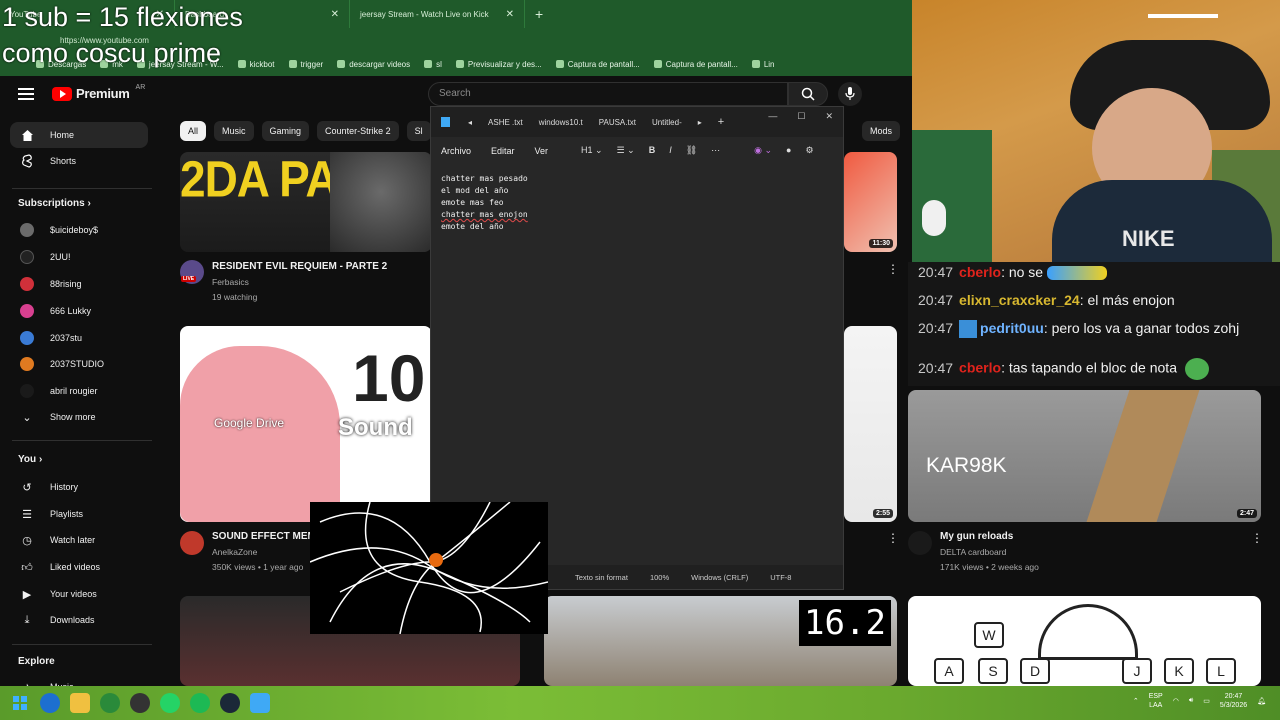 The width and height of the screenshot is (1280, 720). What do you see at coordinates (1191, 701) in the screenshot?
I see `volume-icon: 🔊︎` at bounding box center [1191, 701].